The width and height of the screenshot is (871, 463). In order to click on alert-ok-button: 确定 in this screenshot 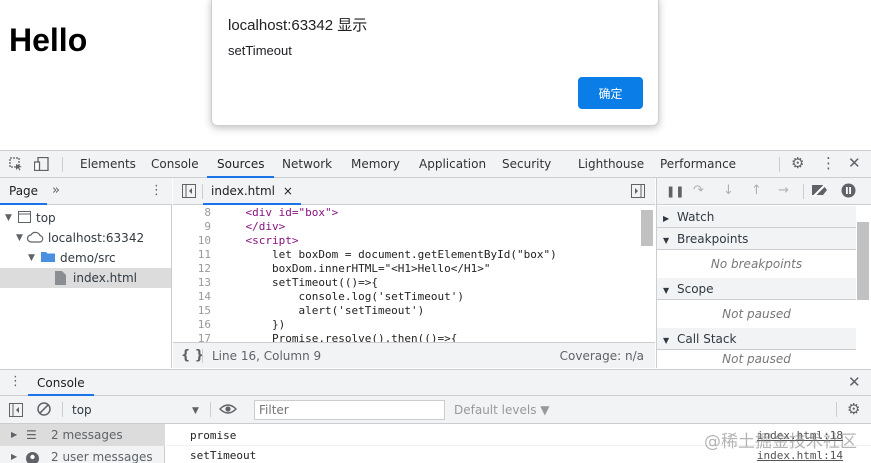, I will do `click(610, 93)`.